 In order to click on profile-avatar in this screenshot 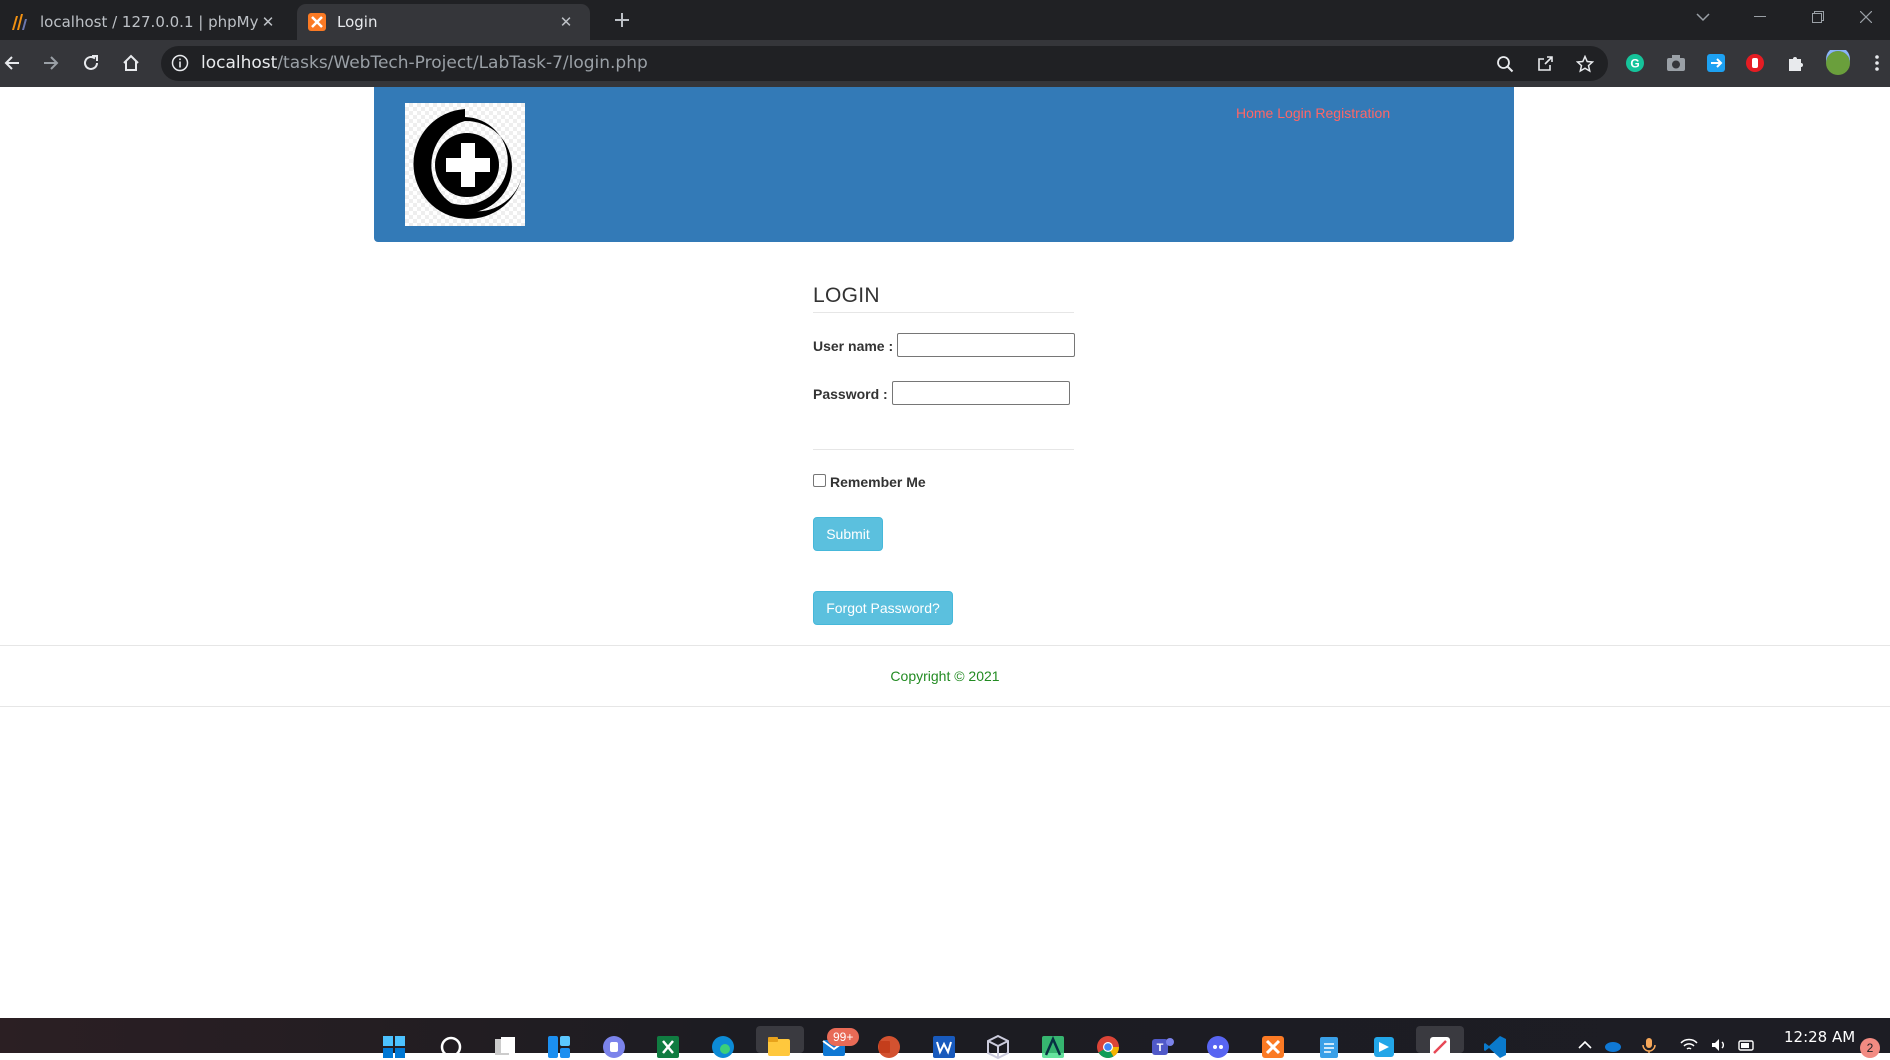, I will do `click(1838, 63)`.